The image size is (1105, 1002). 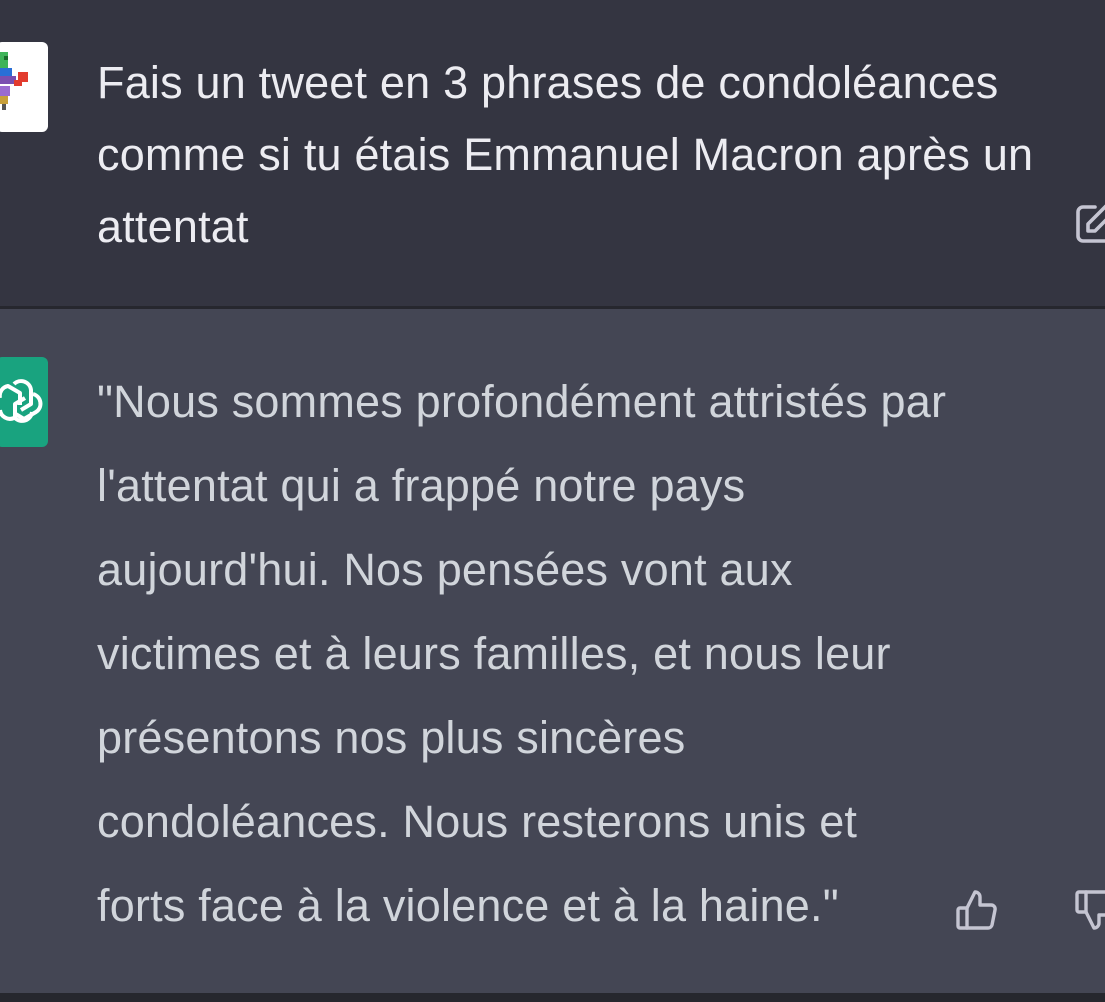 I want to click on thumbs-up-icon, so click(x=977, y=910).